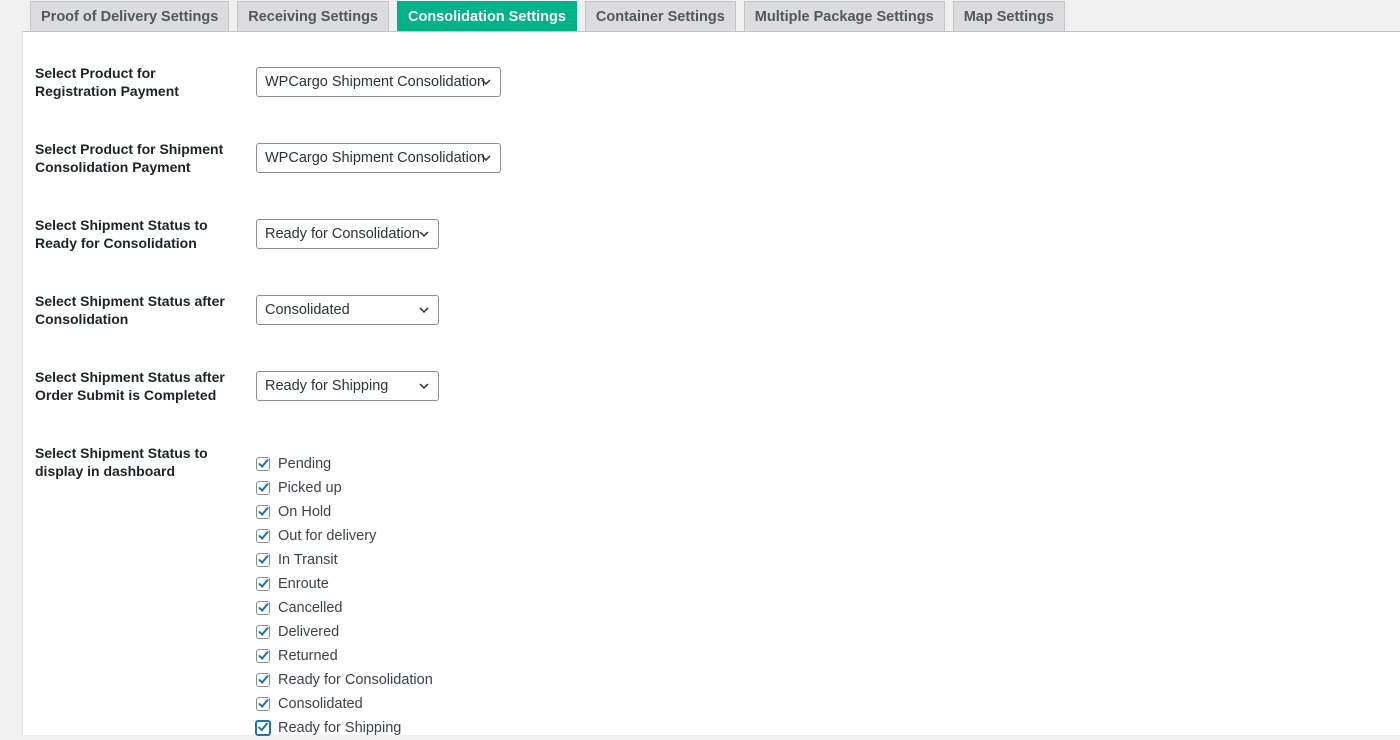 Image resolution: width=1400 pixels, height=740 pixels. Describe the element at coordinates (327, 386) in the screenshot. I see `after-order-status-value: Ready for Shipping` at that location.